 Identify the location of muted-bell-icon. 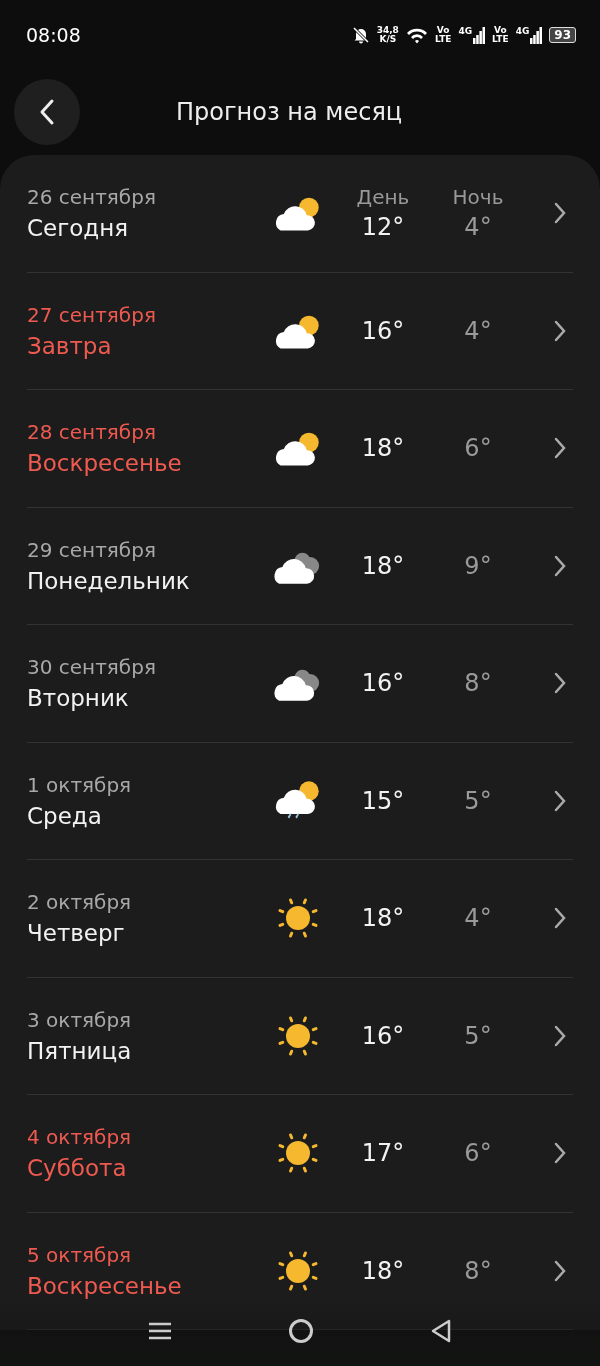
(360, 35).